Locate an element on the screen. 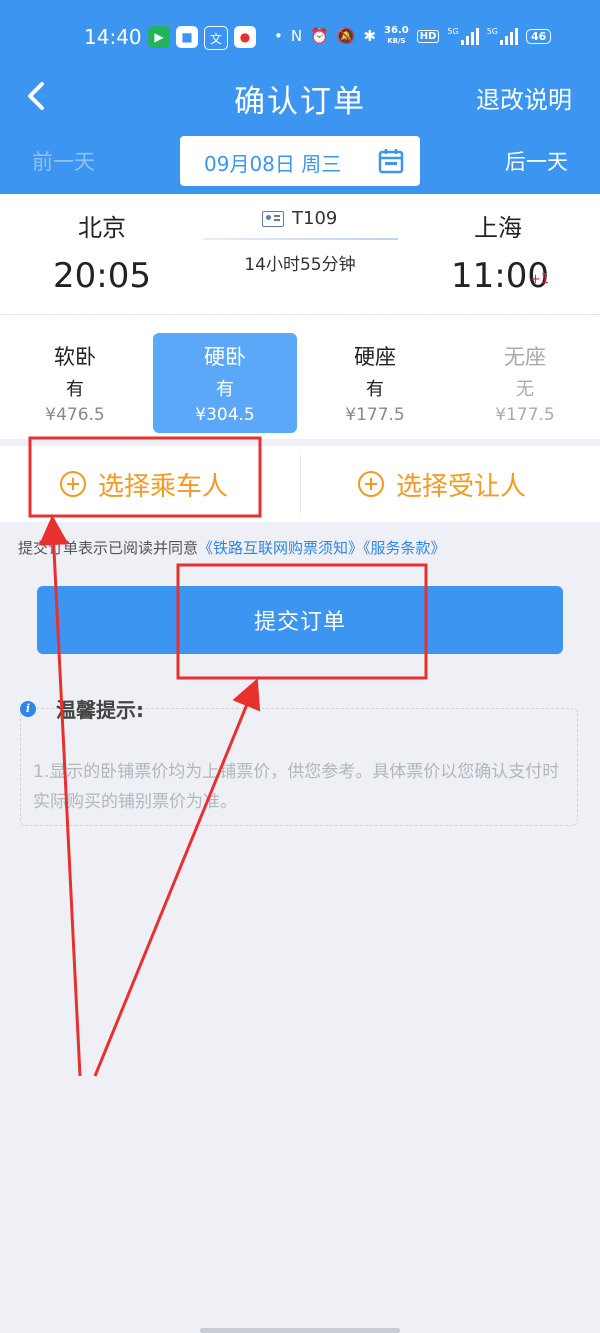 The width and height of the screenshot is (600, 1333). net-speed-value: 36.0 is located at coordinates (396, 30).